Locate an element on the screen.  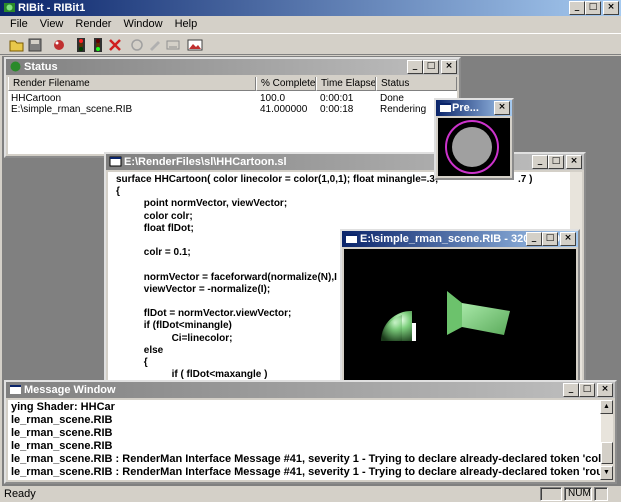
table-cell: 100.0 is located at coordinates (273, 98).